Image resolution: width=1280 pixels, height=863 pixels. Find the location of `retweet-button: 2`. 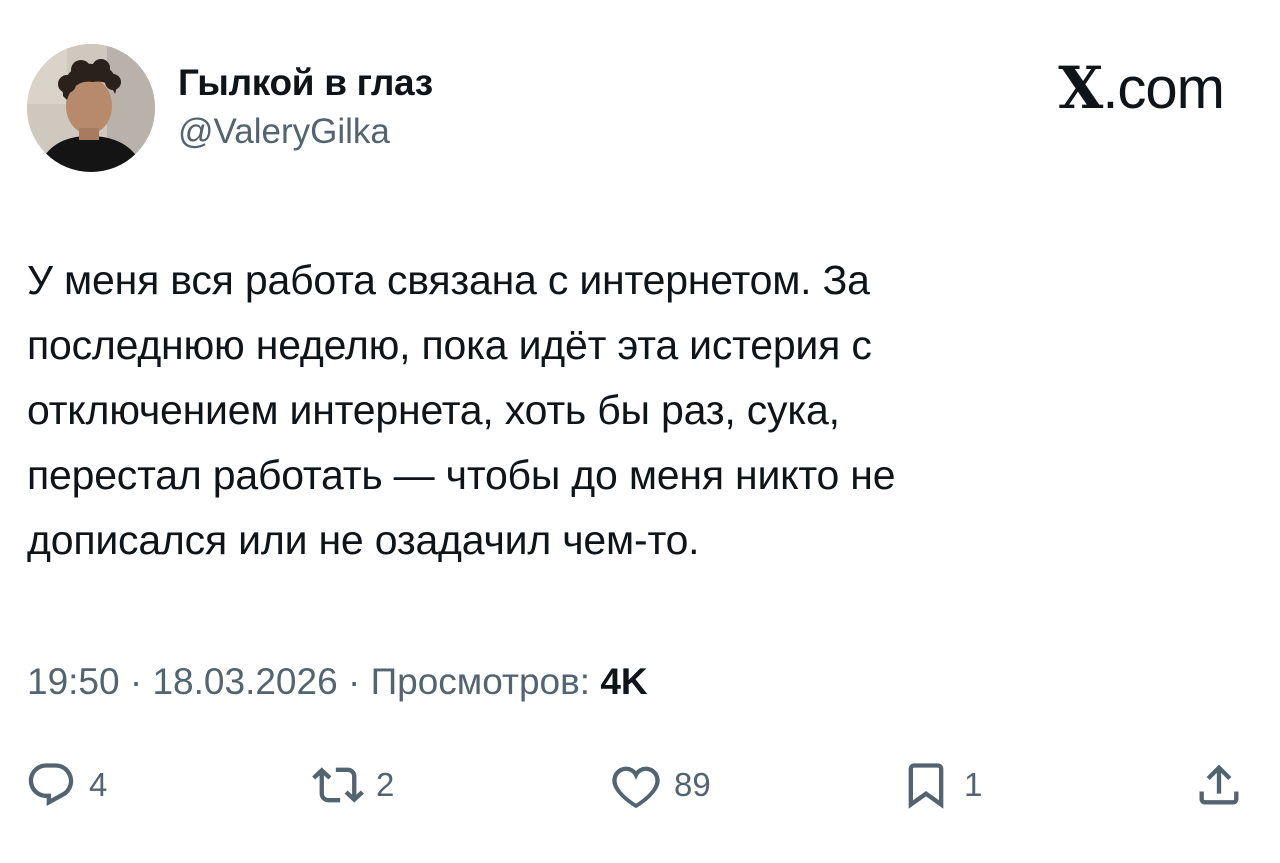

retweet-button: 2 is located at coordinates (353, 785).